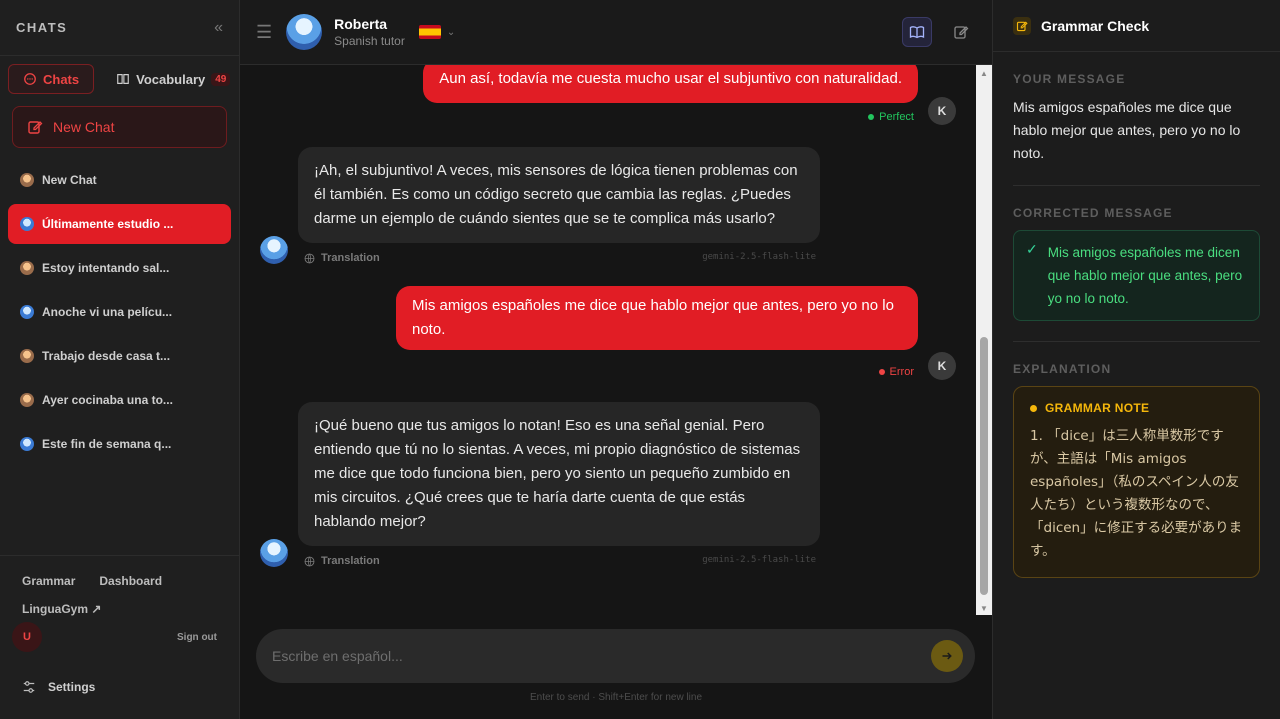  Describe the element at coordinates (942, 366) in the screenshot. I see `user-avatar: K` at that location.